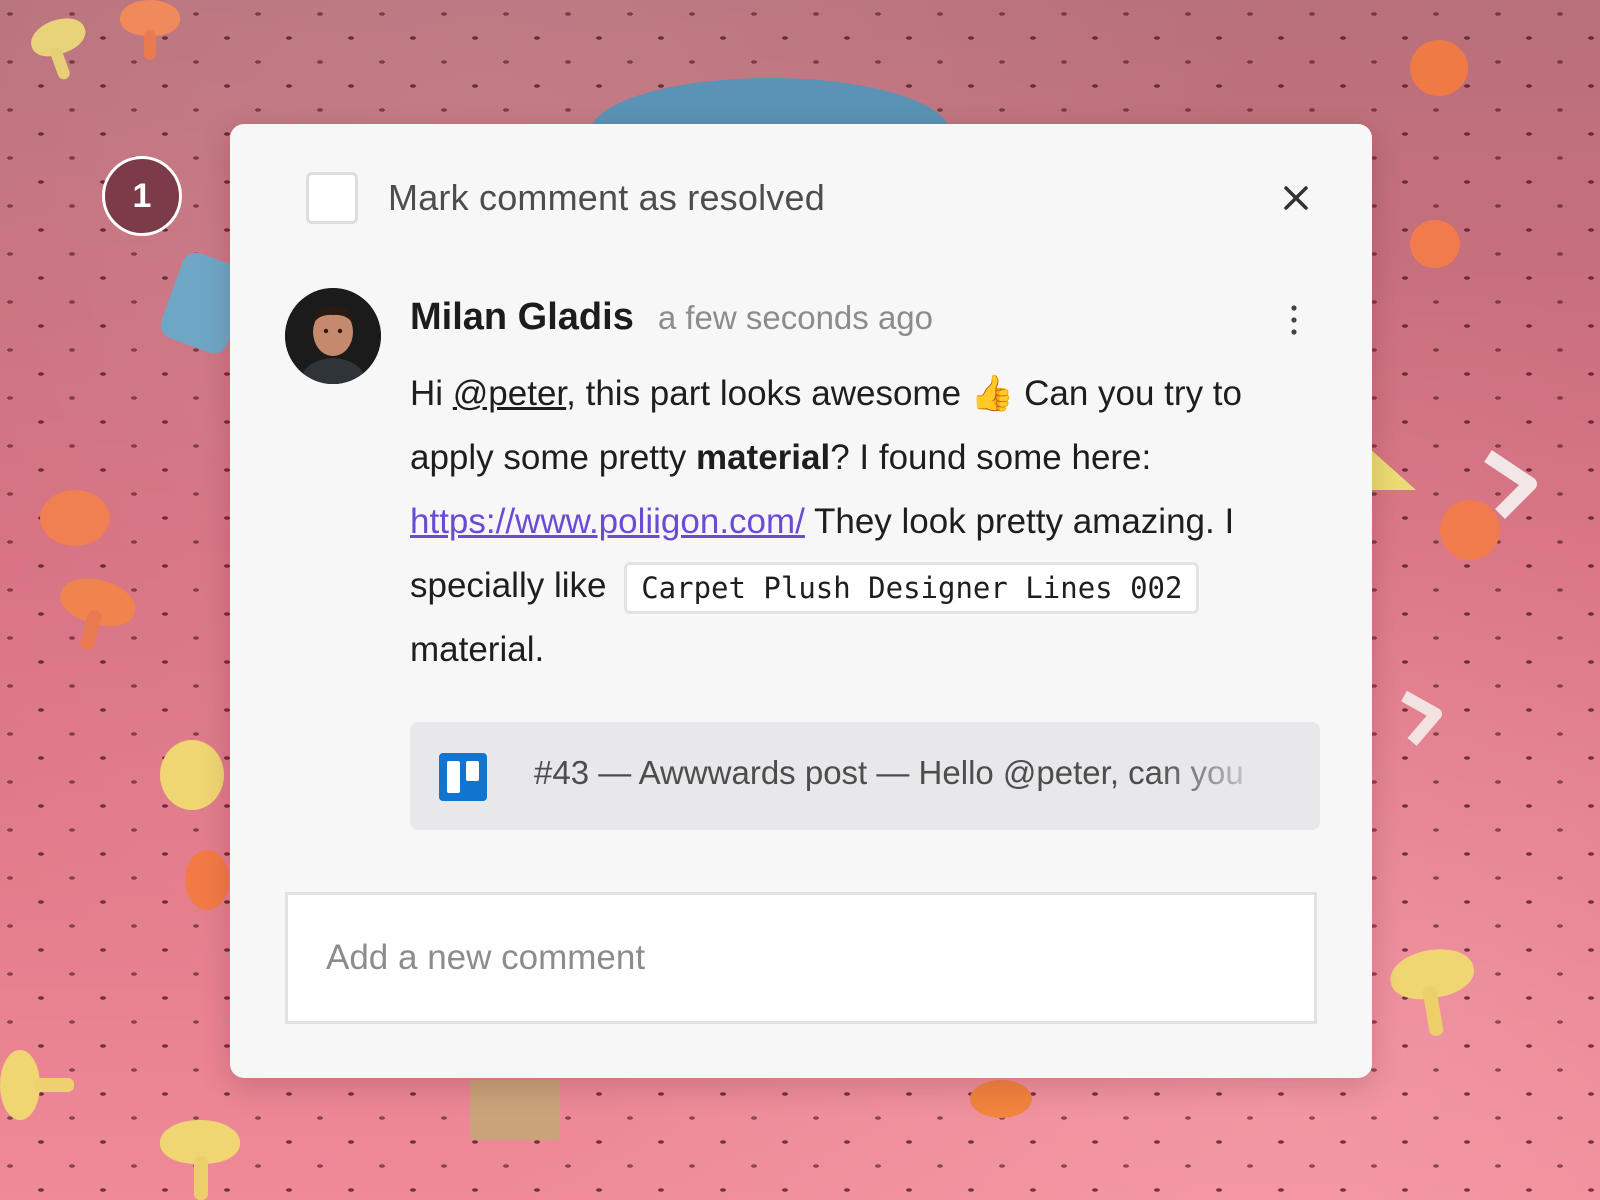 This screenshot has width=1600, height=1200. I want to click on comment-timestamp: a few seconds ago, so click(795, 317).